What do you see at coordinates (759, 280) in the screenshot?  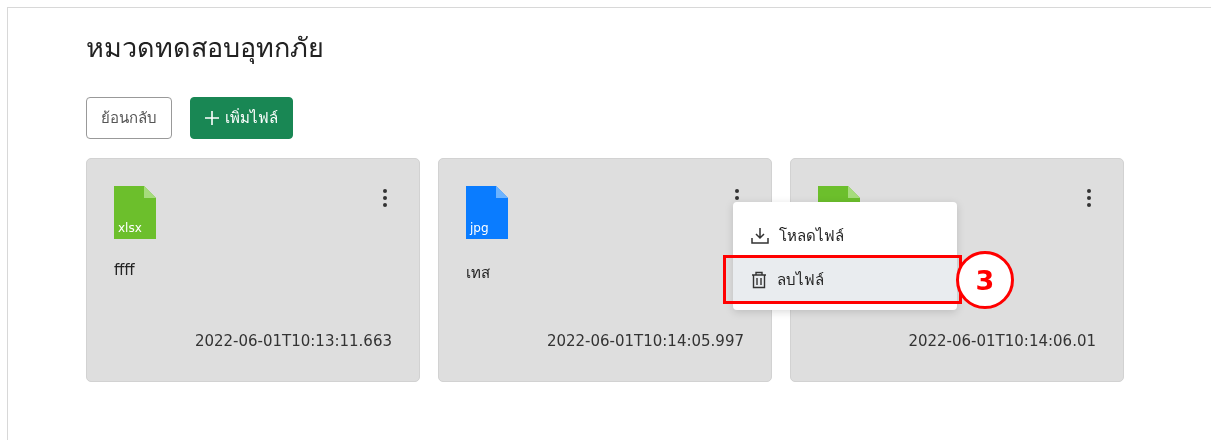 I see `trash-icon` at bounding box center [759, 280].